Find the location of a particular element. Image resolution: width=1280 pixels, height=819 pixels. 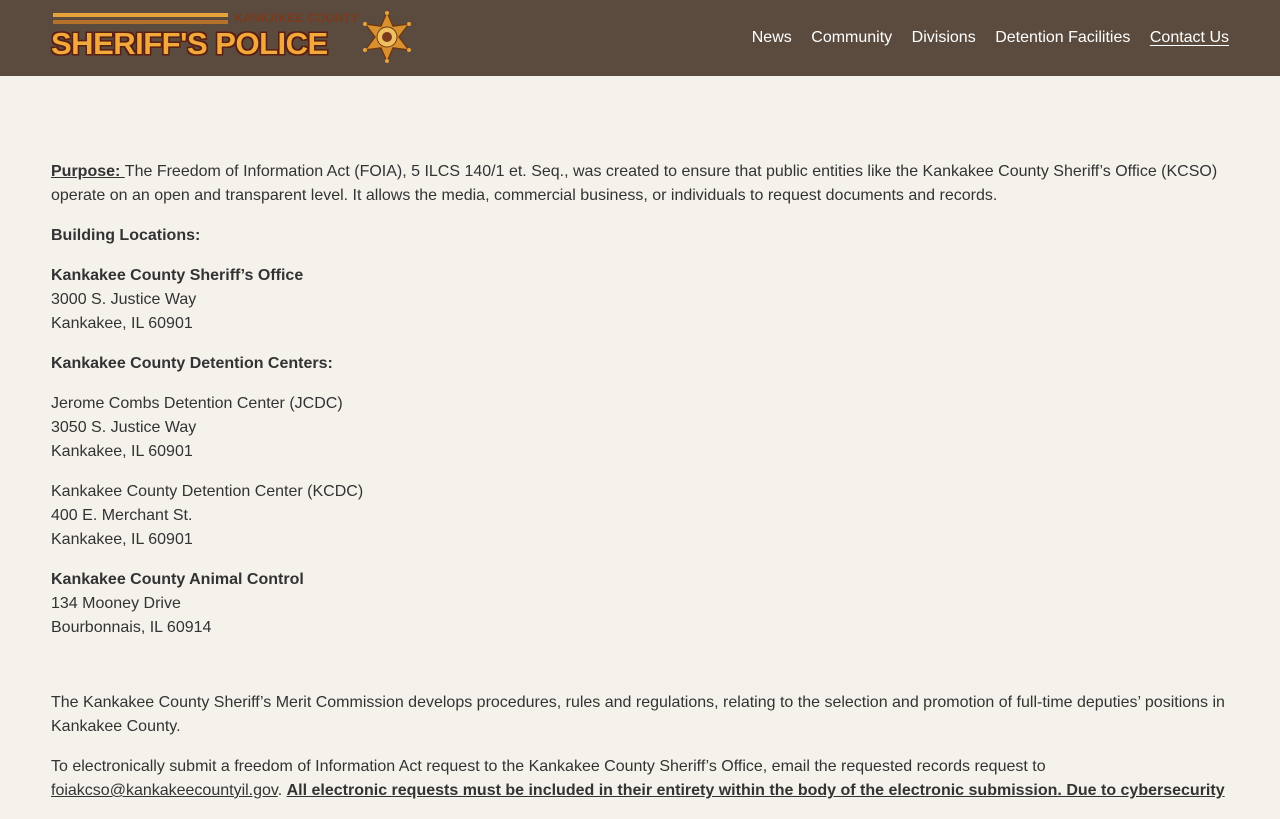

sheriff-office-name: Kankakee County Sheriff’s Office is located at coordinates (177, 275).